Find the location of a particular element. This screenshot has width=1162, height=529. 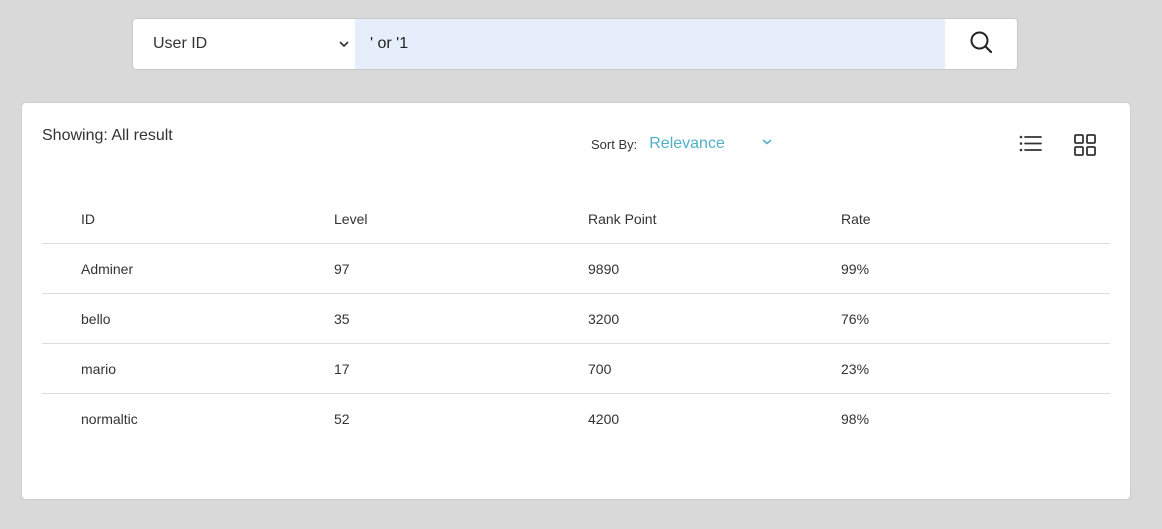

sort-label: Sort By: is located at coordinates (614, 144).